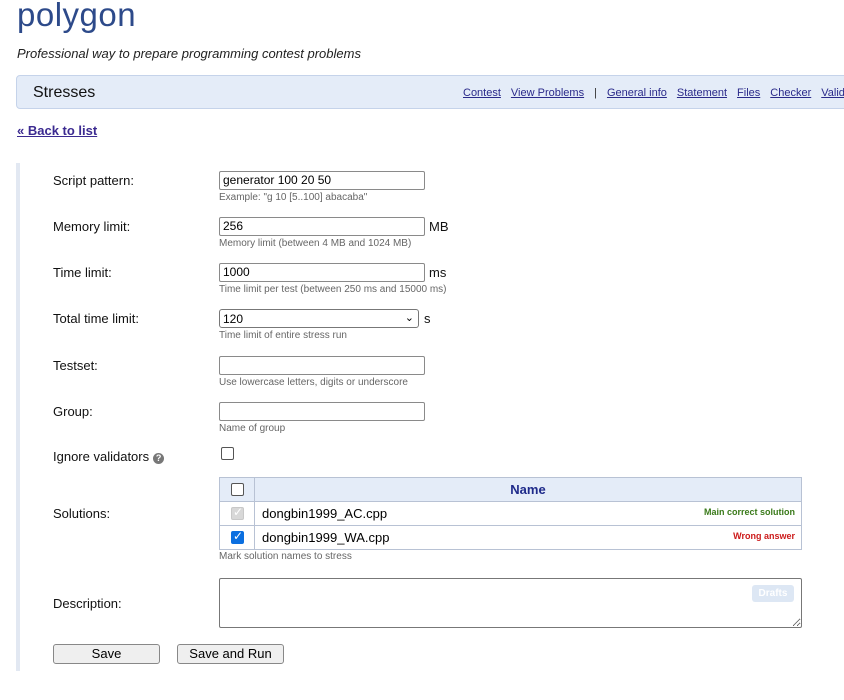 This screenshot has height=700, width=844. I want to click on total-time-limit-hint: Time limit of entire stress run, so click(283, 335).